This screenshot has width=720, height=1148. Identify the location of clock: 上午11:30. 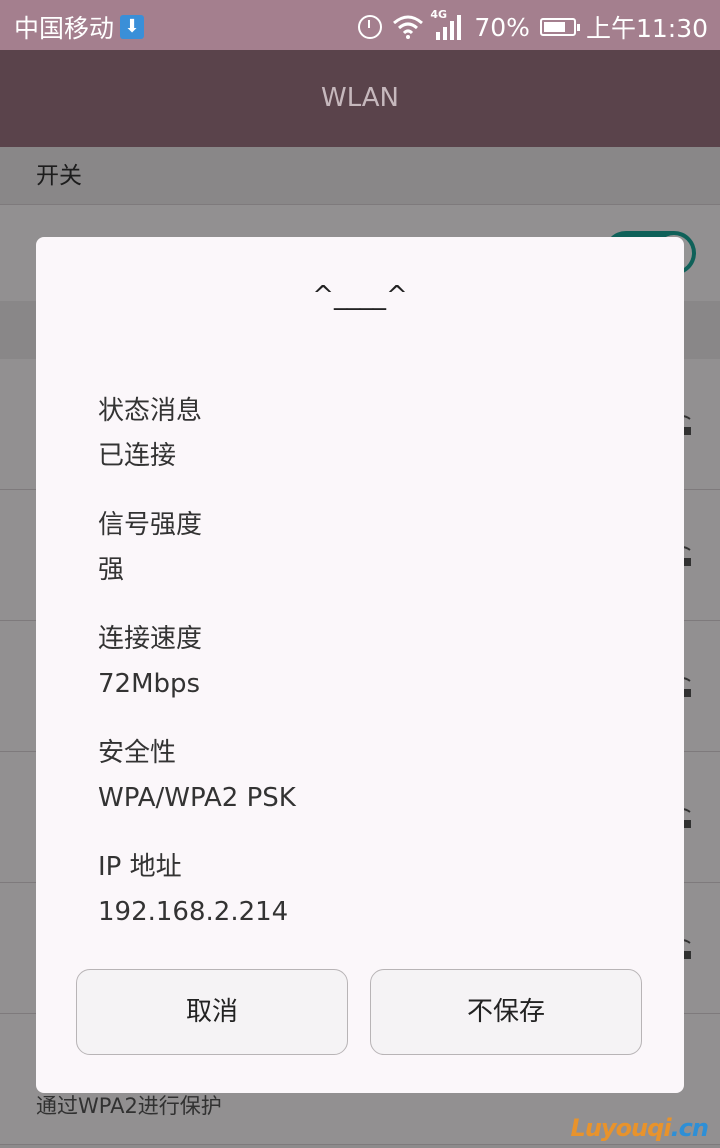
(646, 28).